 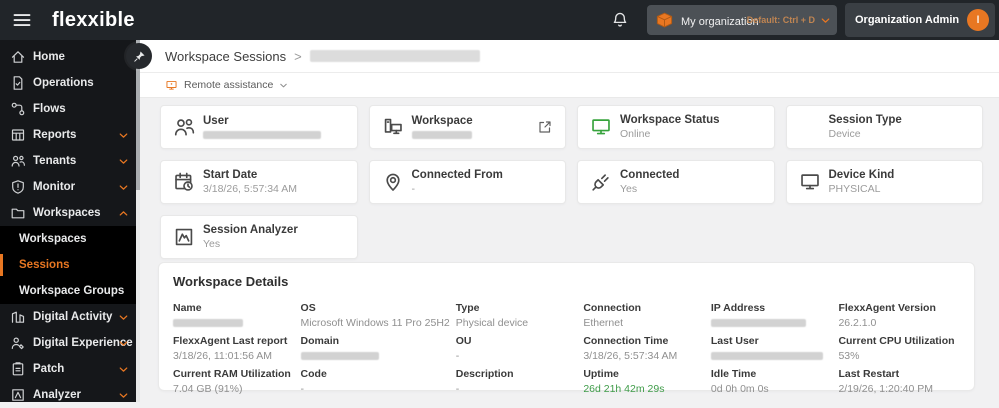 I want to click on card-value: PHYSICAL, so click(x=854, y=189).